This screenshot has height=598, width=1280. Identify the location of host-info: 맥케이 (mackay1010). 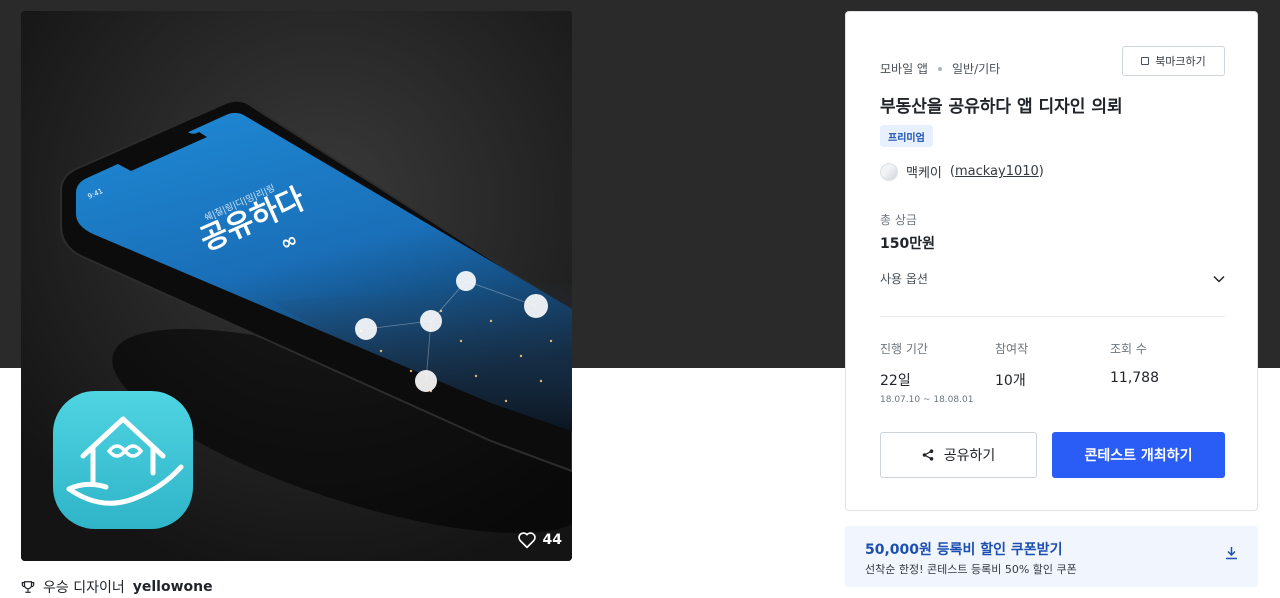
(962, 171).